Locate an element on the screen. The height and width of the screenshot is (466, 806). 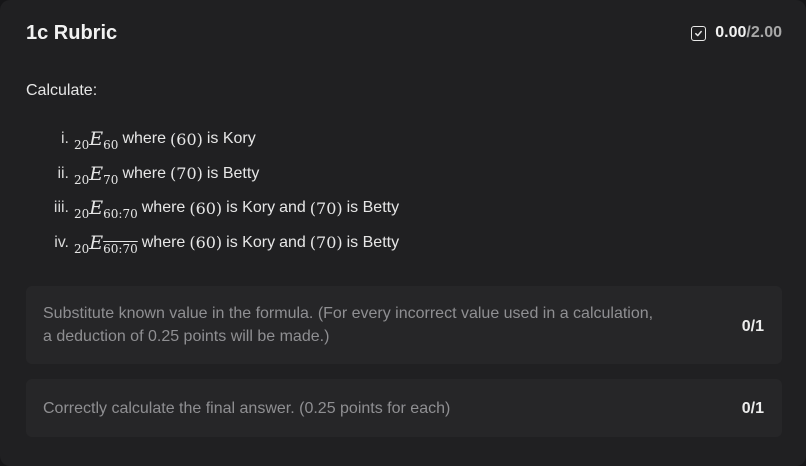
item-number: i. is located at coordinates (65, 139).